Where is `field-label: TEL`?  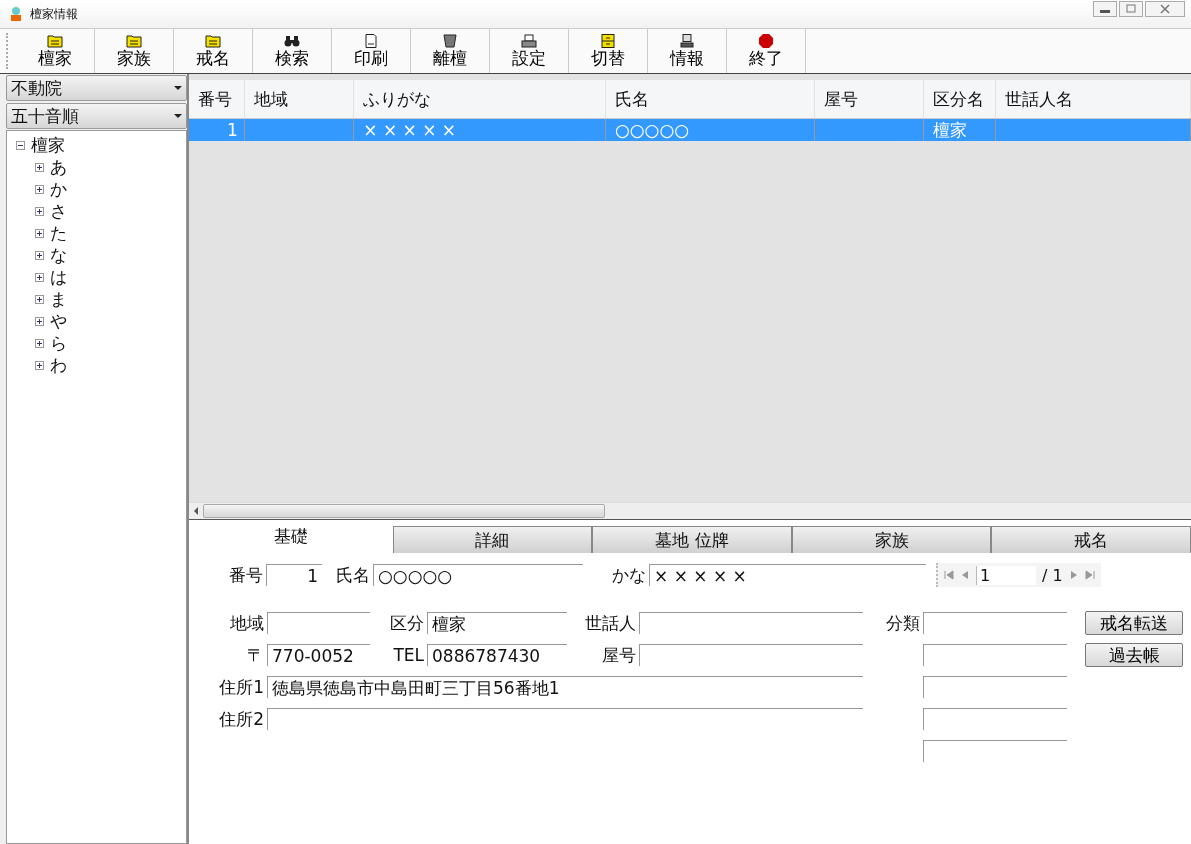
field-label: TEL is located at coordinates (408, 655).